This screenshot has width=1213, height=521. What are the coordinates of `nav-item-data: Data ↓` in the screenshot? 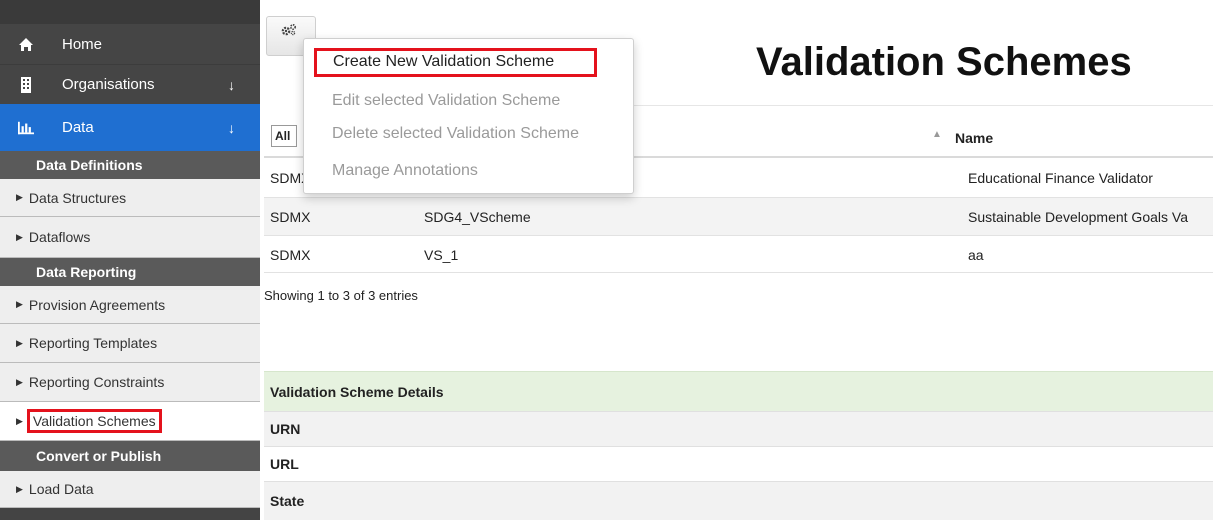 It's located at (130, 127).